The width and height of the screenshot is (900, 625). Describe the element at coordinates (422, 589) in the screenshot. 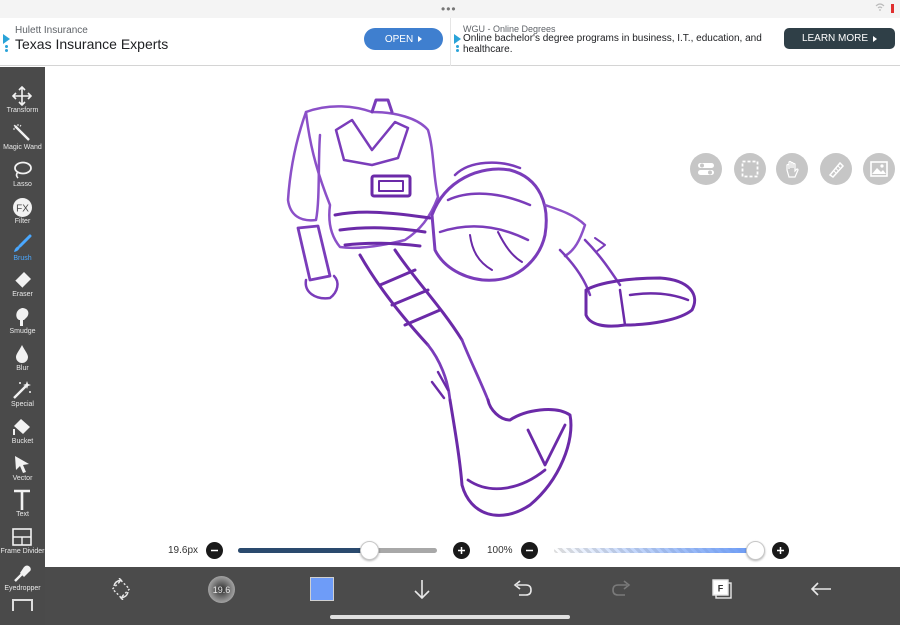

I see `download-arrow-icon` at that location.